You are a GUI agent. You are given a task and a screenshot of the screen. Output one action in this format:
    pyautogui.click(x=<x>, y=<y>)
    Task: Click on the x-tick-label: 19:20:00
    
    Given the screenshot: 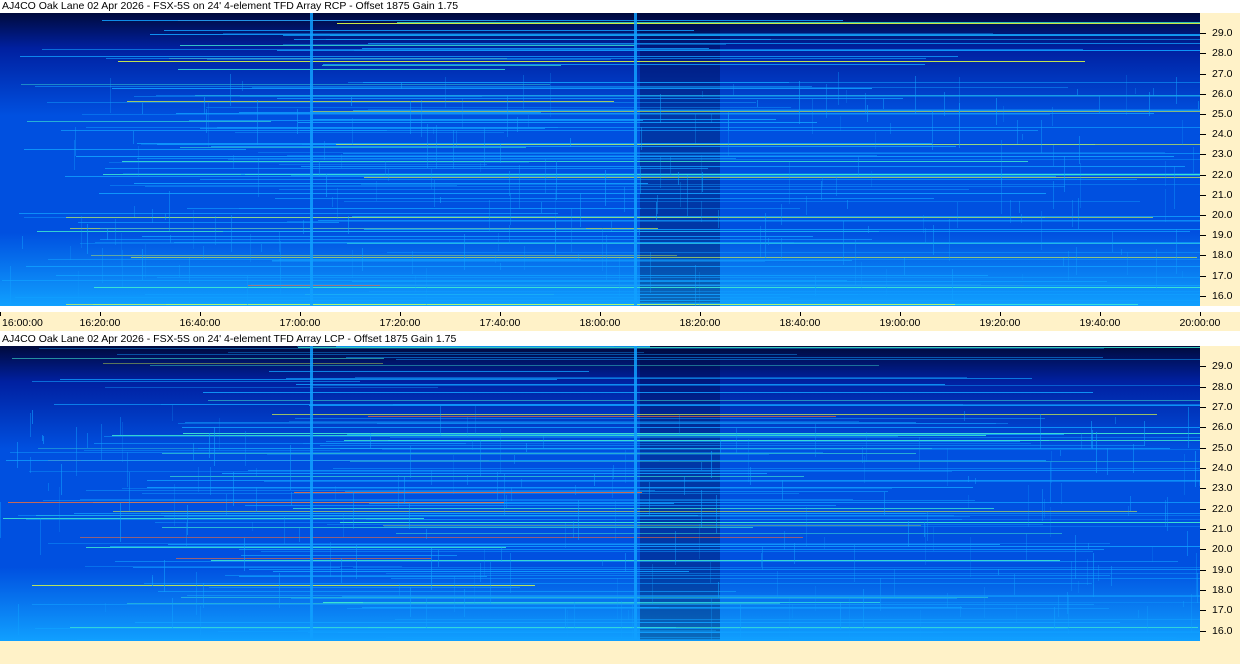 What is the action you would take?
    pyautogui.click(x=1000, y=323)
    